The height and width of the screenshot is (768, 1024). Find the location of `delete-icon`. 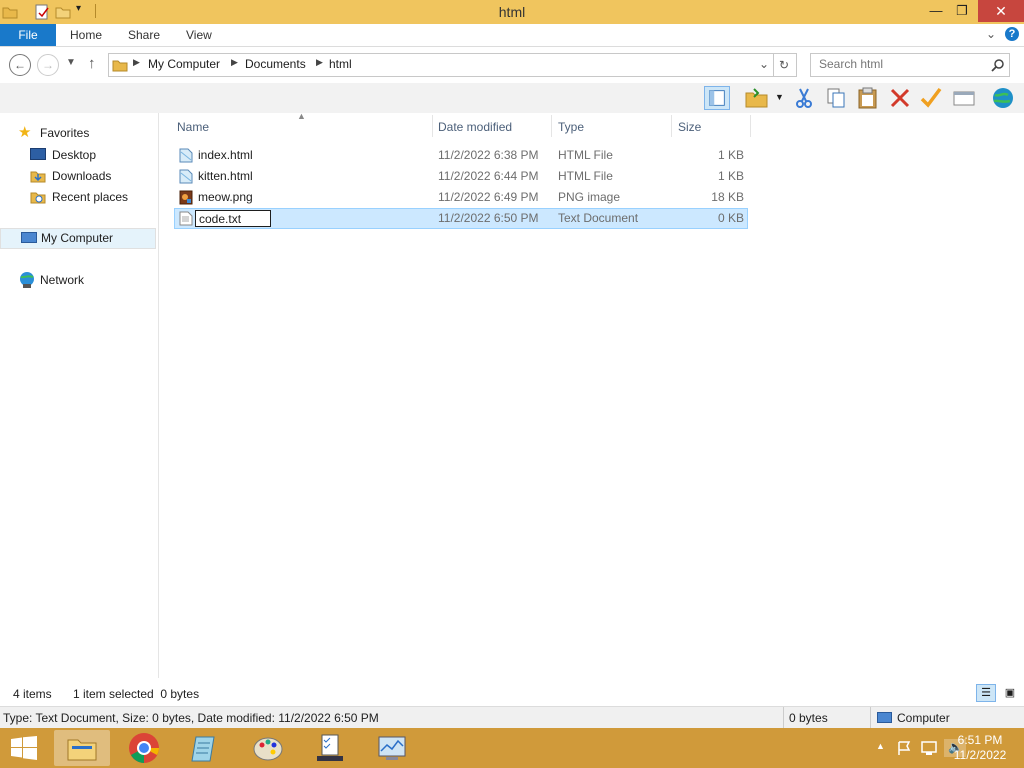

delete-icon is located at coordinates (900, 98).